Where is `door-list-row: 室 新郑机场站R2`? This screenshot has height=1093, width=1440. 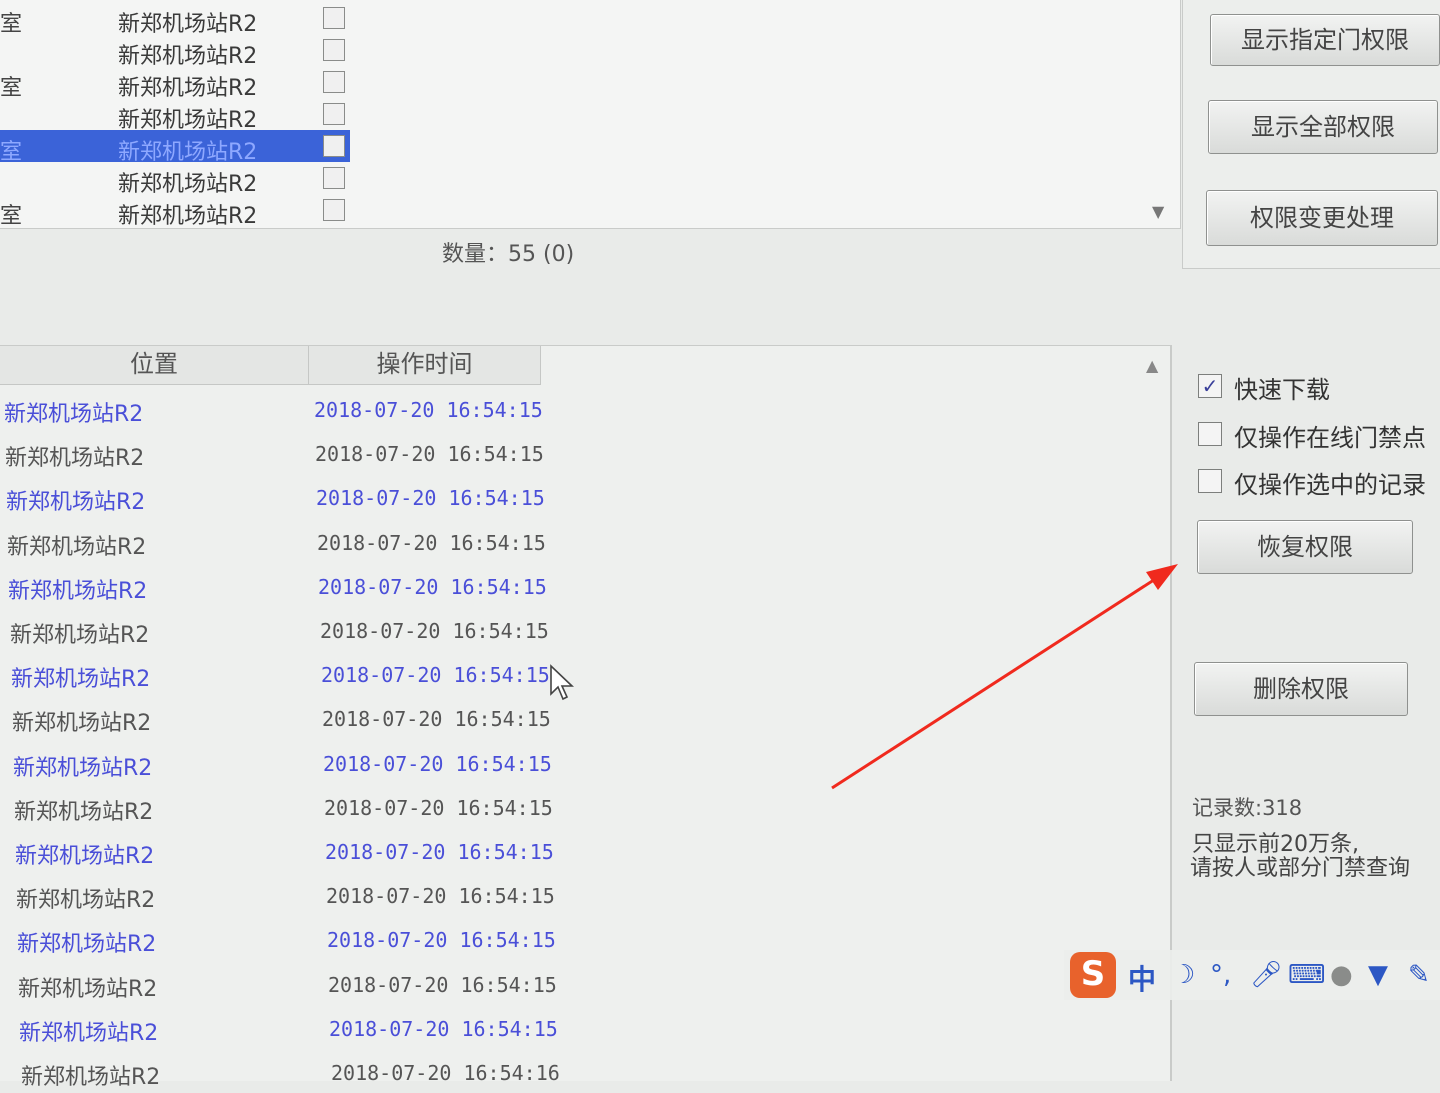 door-list-row: 室 新郑机场站R2 is located at coordinates (585, 211).